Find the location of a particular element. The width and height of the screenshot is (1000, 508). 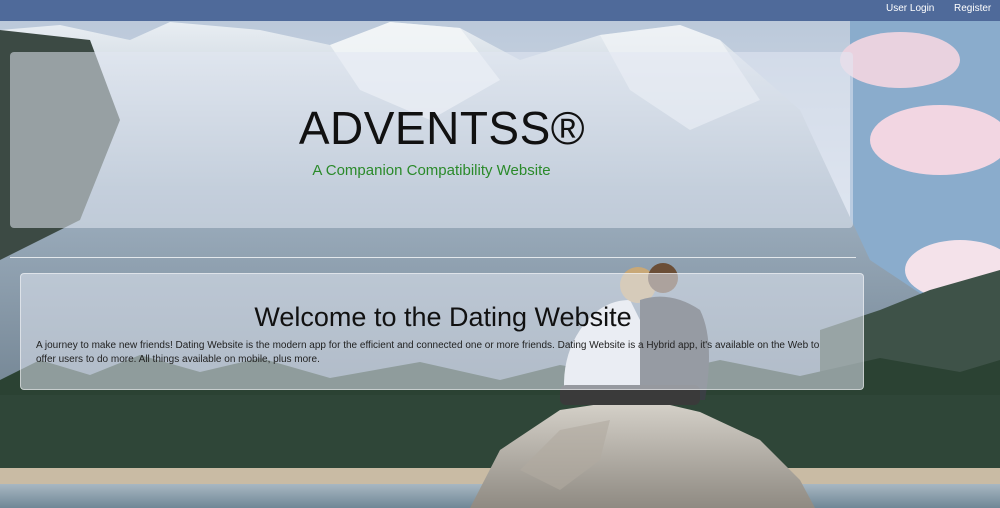

welcome-title: Welcome to the Dating Website is located at coordinates (443, 317).